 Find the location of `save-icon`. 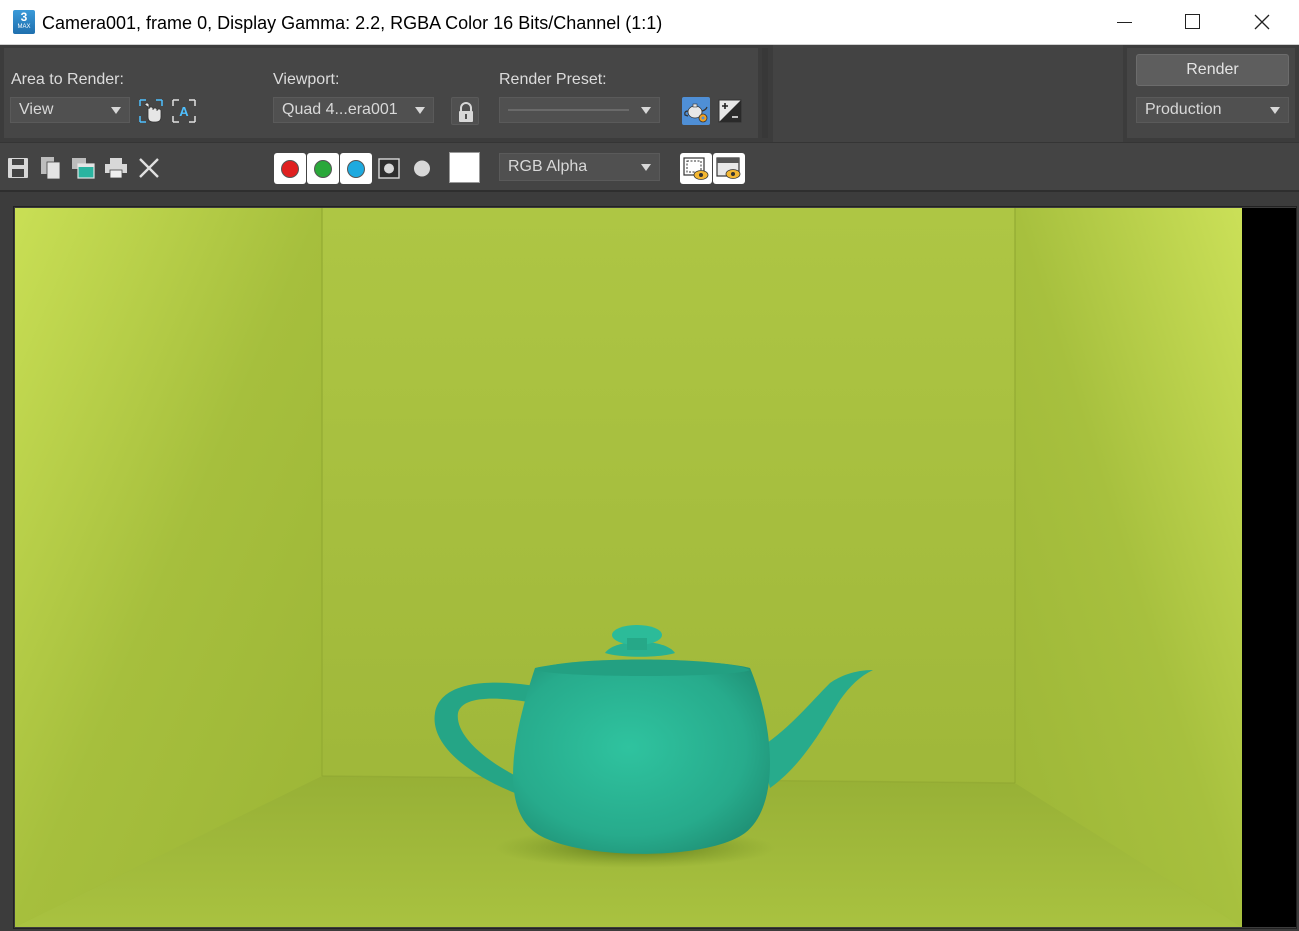

save-icon is located at coordinates (18, 168).